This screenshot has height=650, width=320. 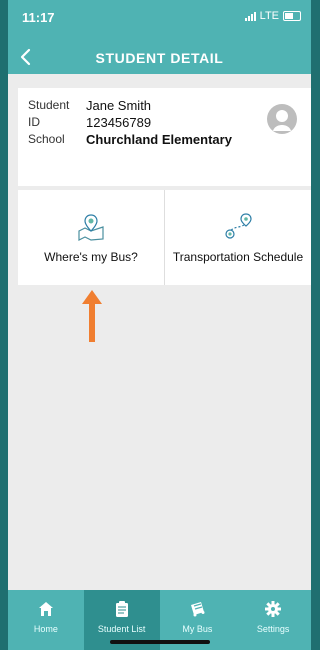 What do you see at coordinates (121, 629) in the screenshot?
I see `tab-label-student-list: Student List` at bounding box center [121, 629].